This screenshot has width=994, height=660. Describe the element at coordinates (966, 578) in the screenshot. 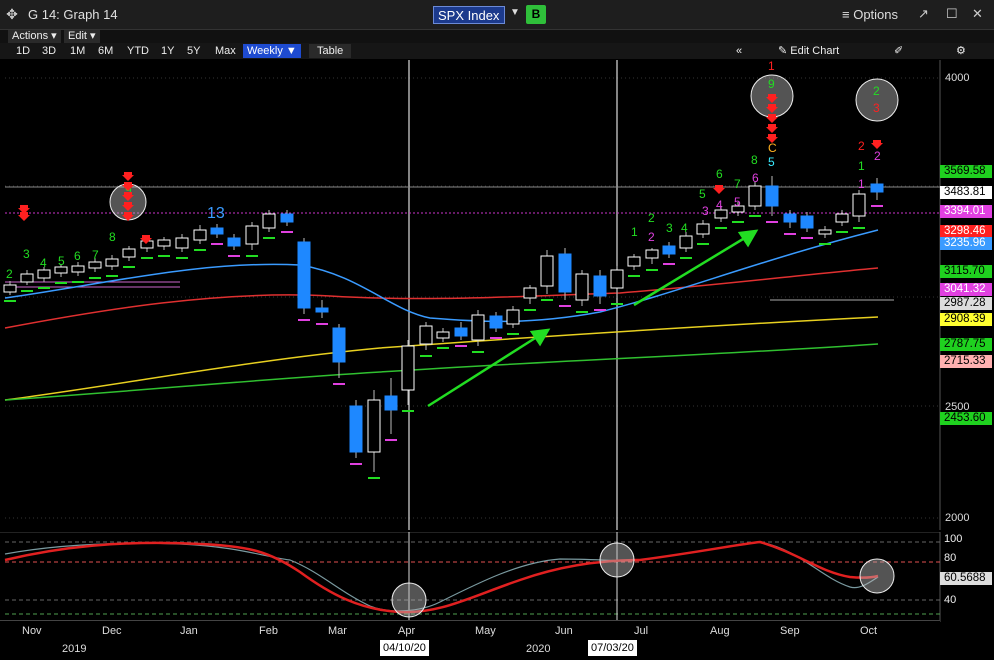

I see `osc-current-value: 60.5688` at that location.